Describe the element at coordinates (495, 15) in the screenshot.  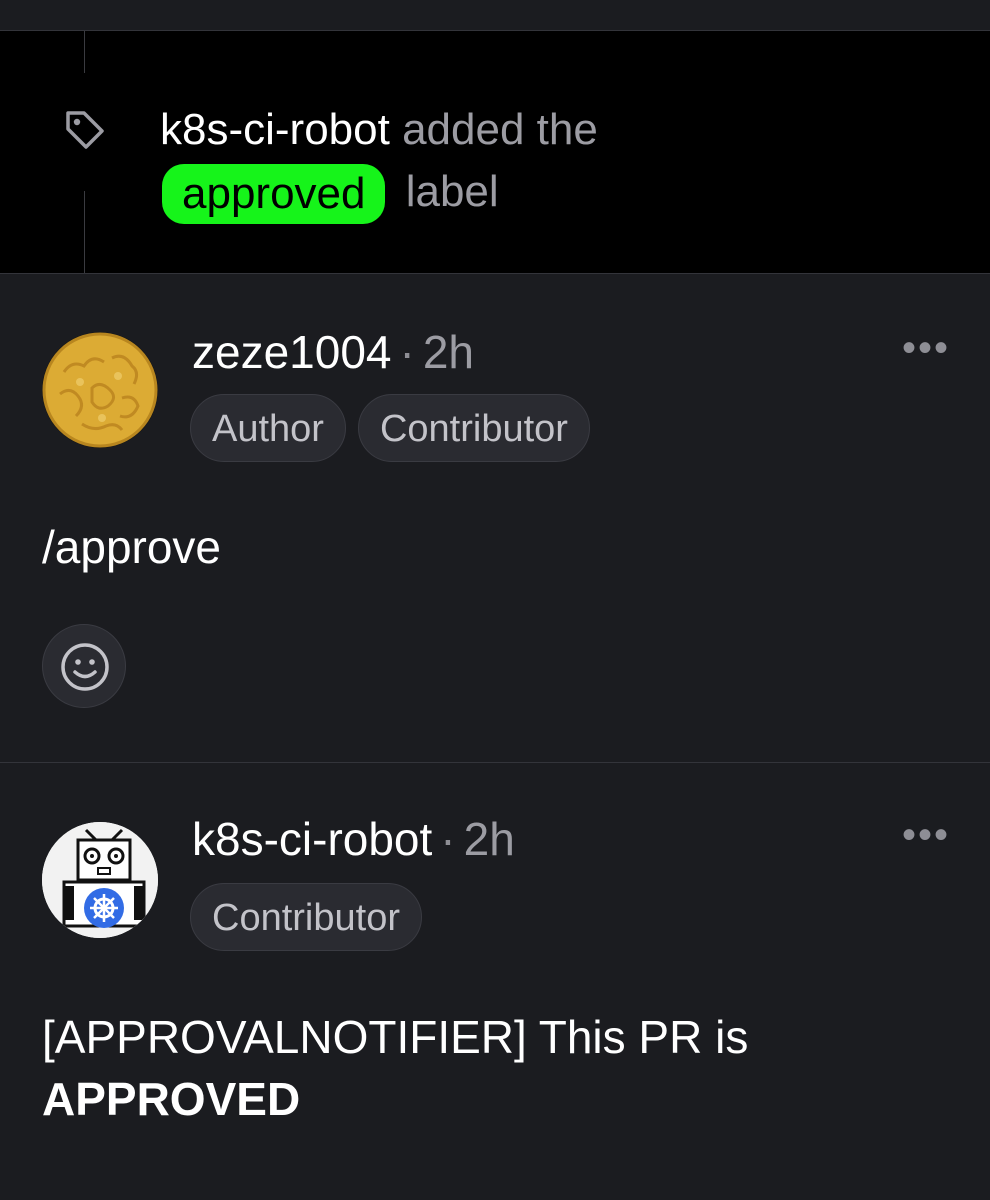
I see `top-strip` at that location.